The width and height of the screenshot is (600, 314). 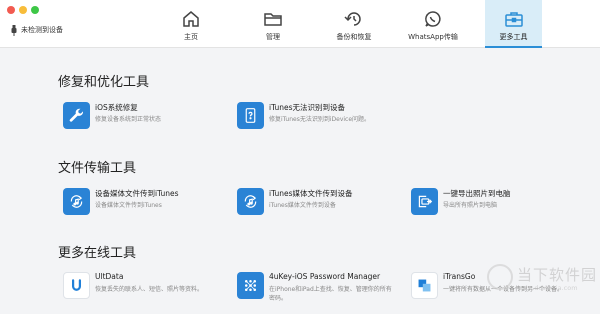 What do you see at coordinates (137, 193) in the screenshot?
I see `tool-title: 设备媒体文件传到iTunes` at bounding box center [137, 193].